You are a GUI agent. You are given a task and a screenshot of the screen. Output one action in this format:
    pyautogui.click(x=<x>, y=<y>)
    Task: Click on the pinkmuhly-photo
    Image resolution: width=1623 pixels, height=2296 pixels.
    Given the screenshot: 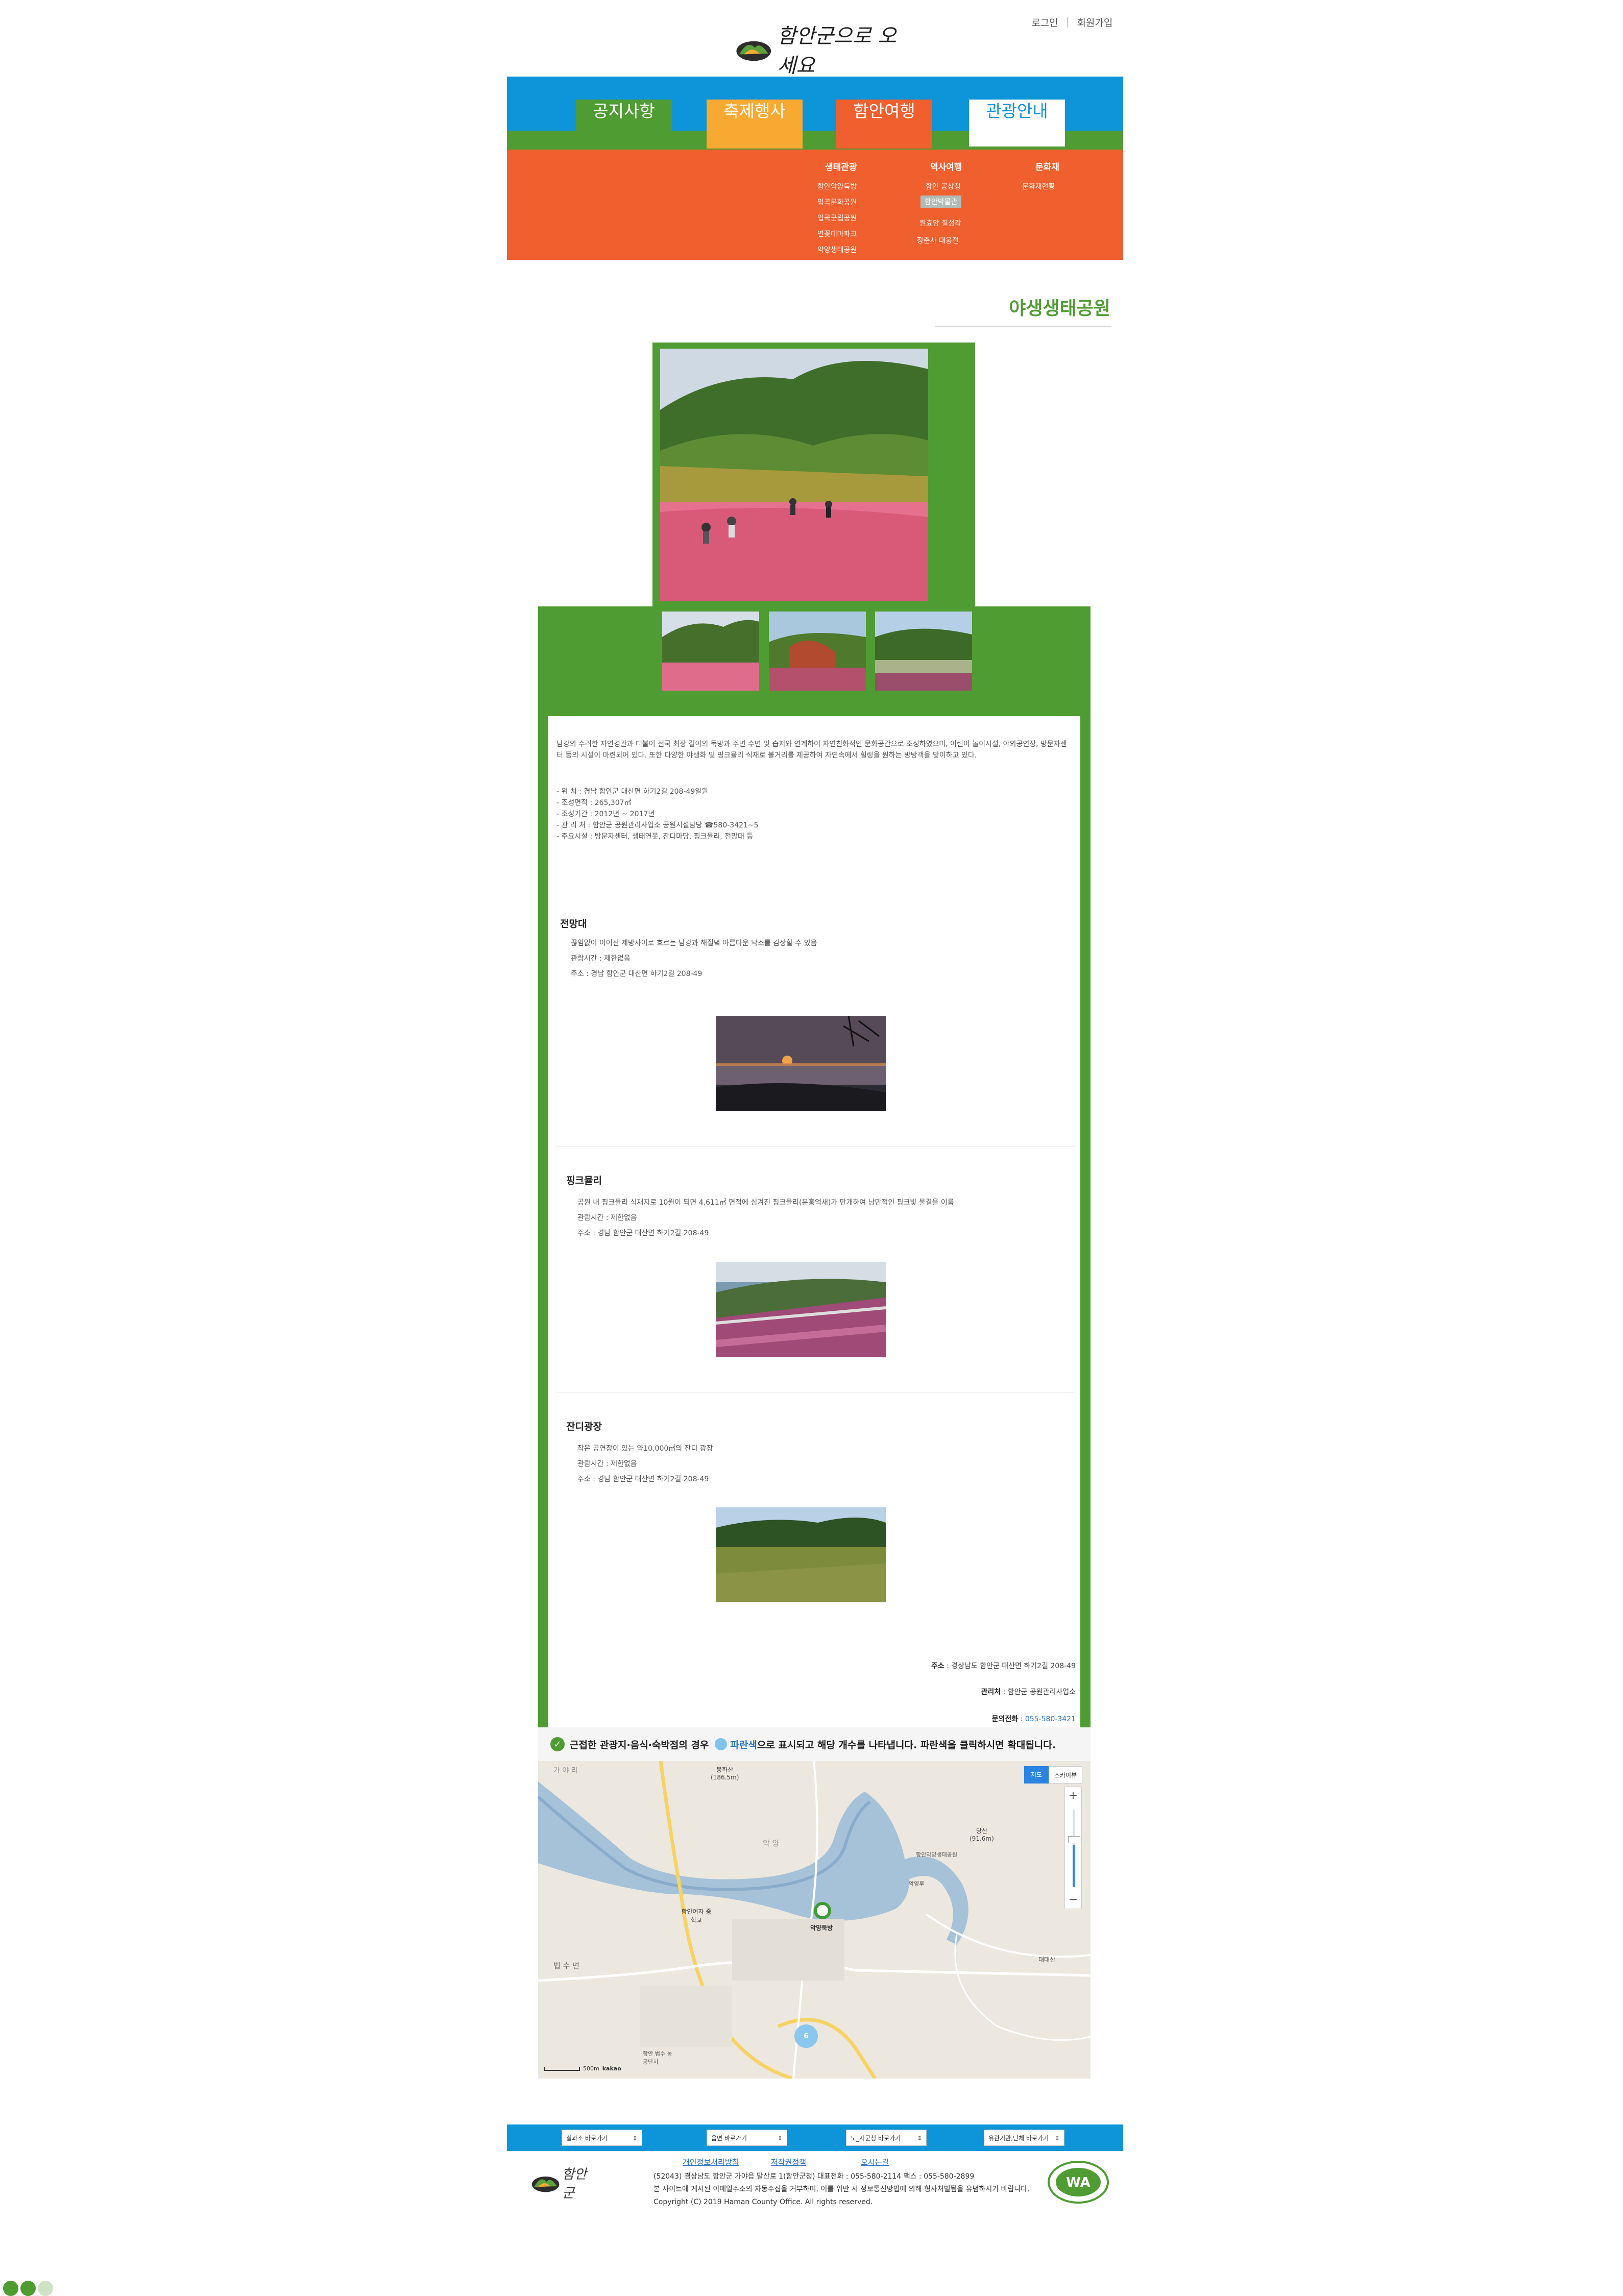 What is the action you would take?
    pyautogui.click(x=801, y=1309)
    